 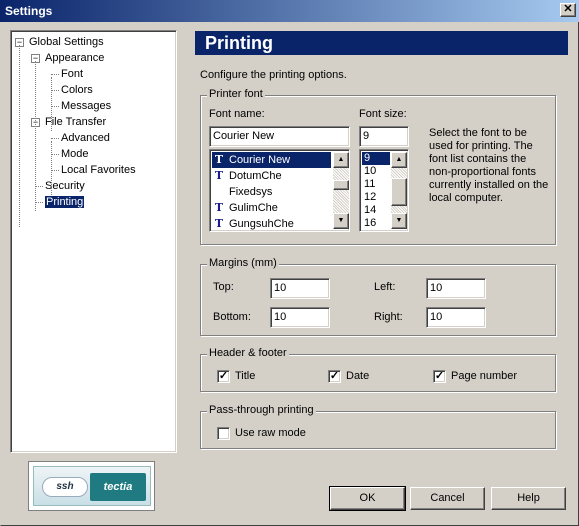 I want to click on right-margin-input: 10, so click(x=456, y=317).